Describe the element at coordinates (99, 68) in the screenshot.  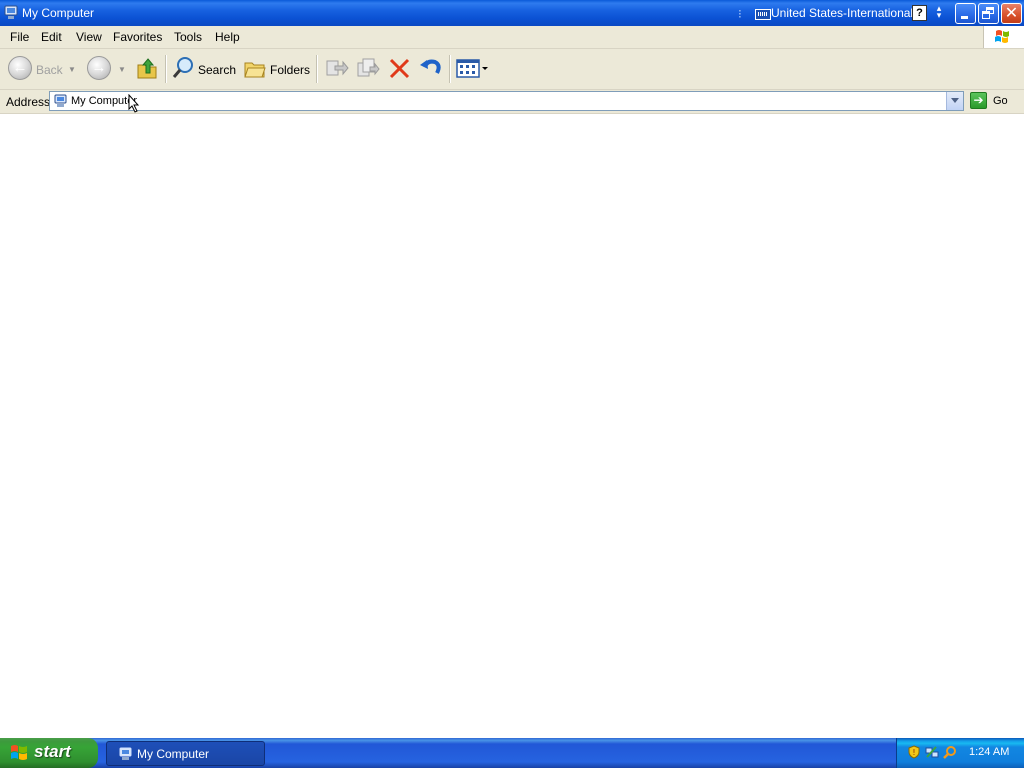
I see `forward-icon: →` at that location.